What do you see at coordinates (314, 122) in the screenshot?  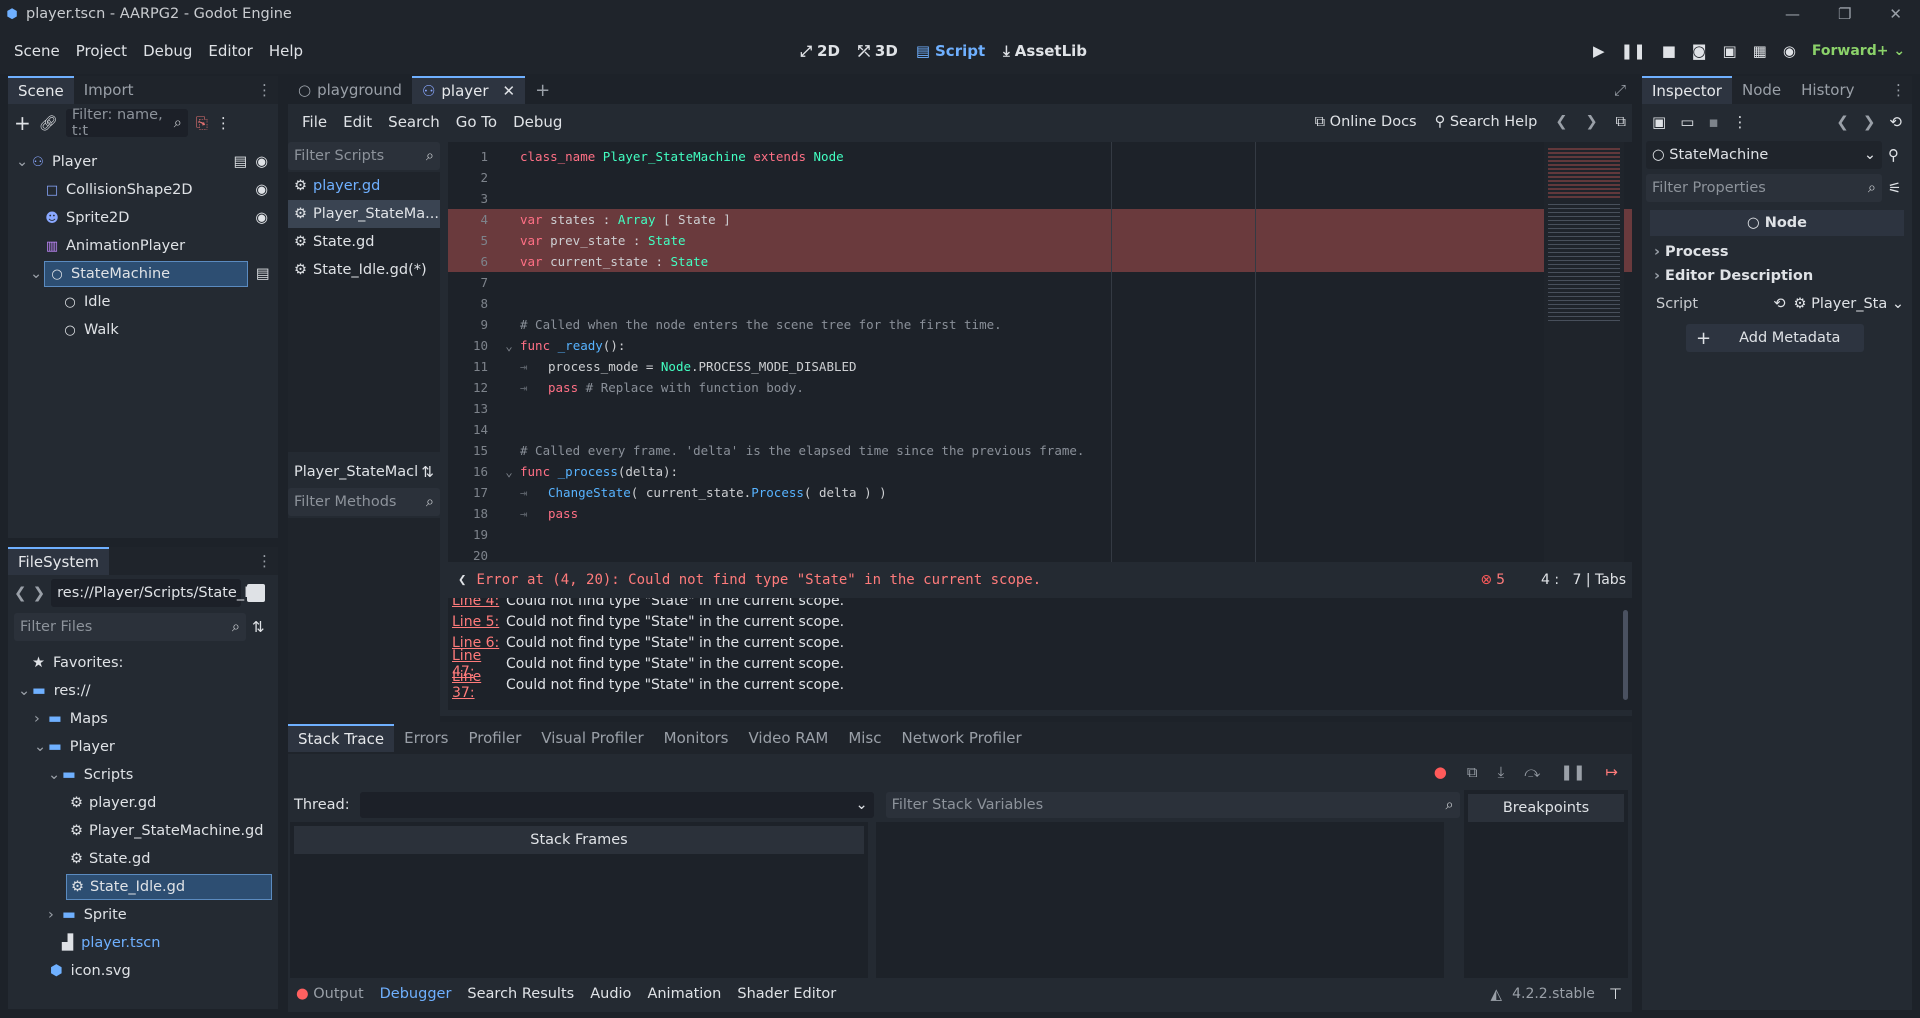 I see `script-menu-file: File` at bounding box center [314, 122].